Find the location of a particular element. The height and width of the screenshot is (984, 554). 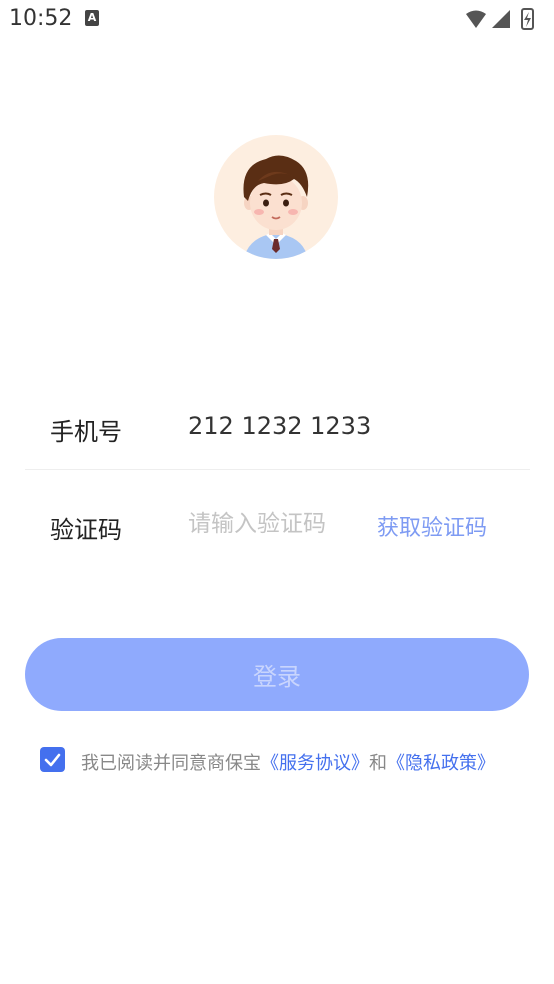

check-icon is located at coordinates (52, 760).